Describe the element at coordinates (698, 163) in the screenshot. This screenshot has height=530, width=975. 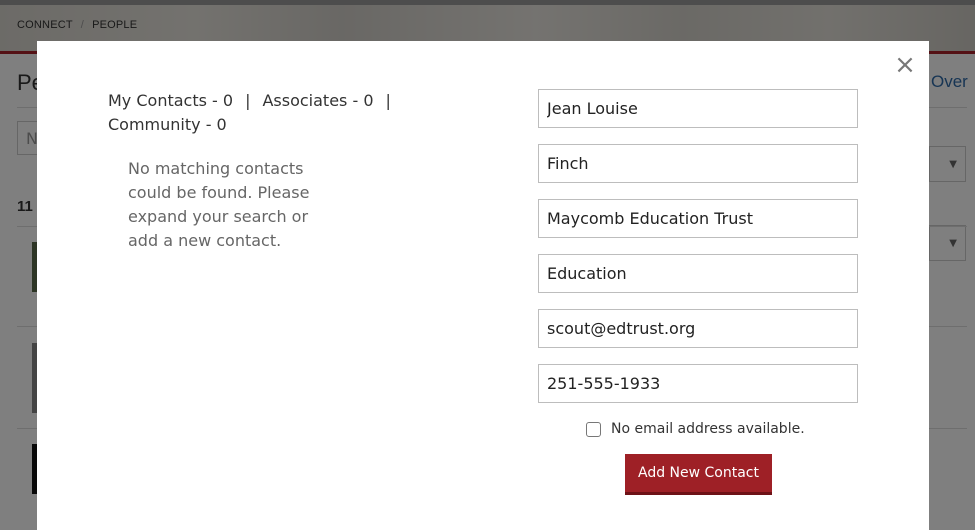
I see `last-name-field` at that location.